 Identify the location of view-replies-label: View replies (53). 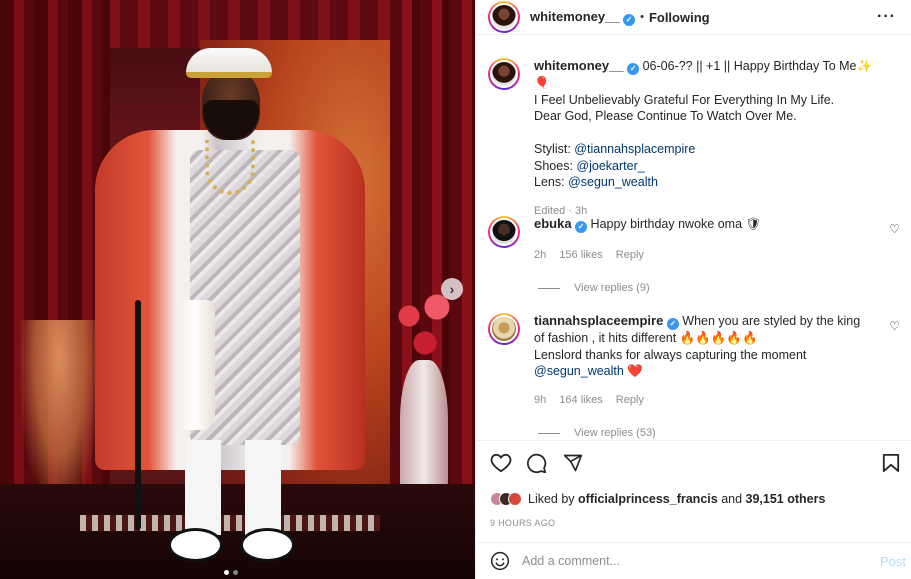
(615, 433).